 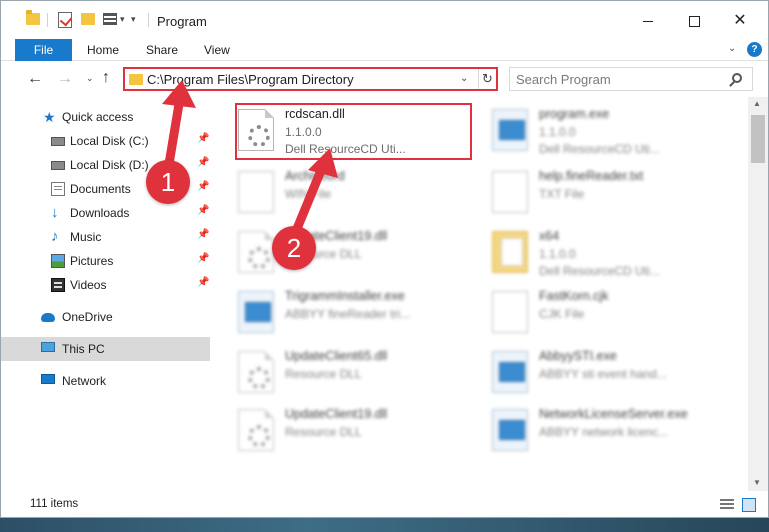 I want to click on sidebar-item-label: Videos, so click(x=88, y=285).